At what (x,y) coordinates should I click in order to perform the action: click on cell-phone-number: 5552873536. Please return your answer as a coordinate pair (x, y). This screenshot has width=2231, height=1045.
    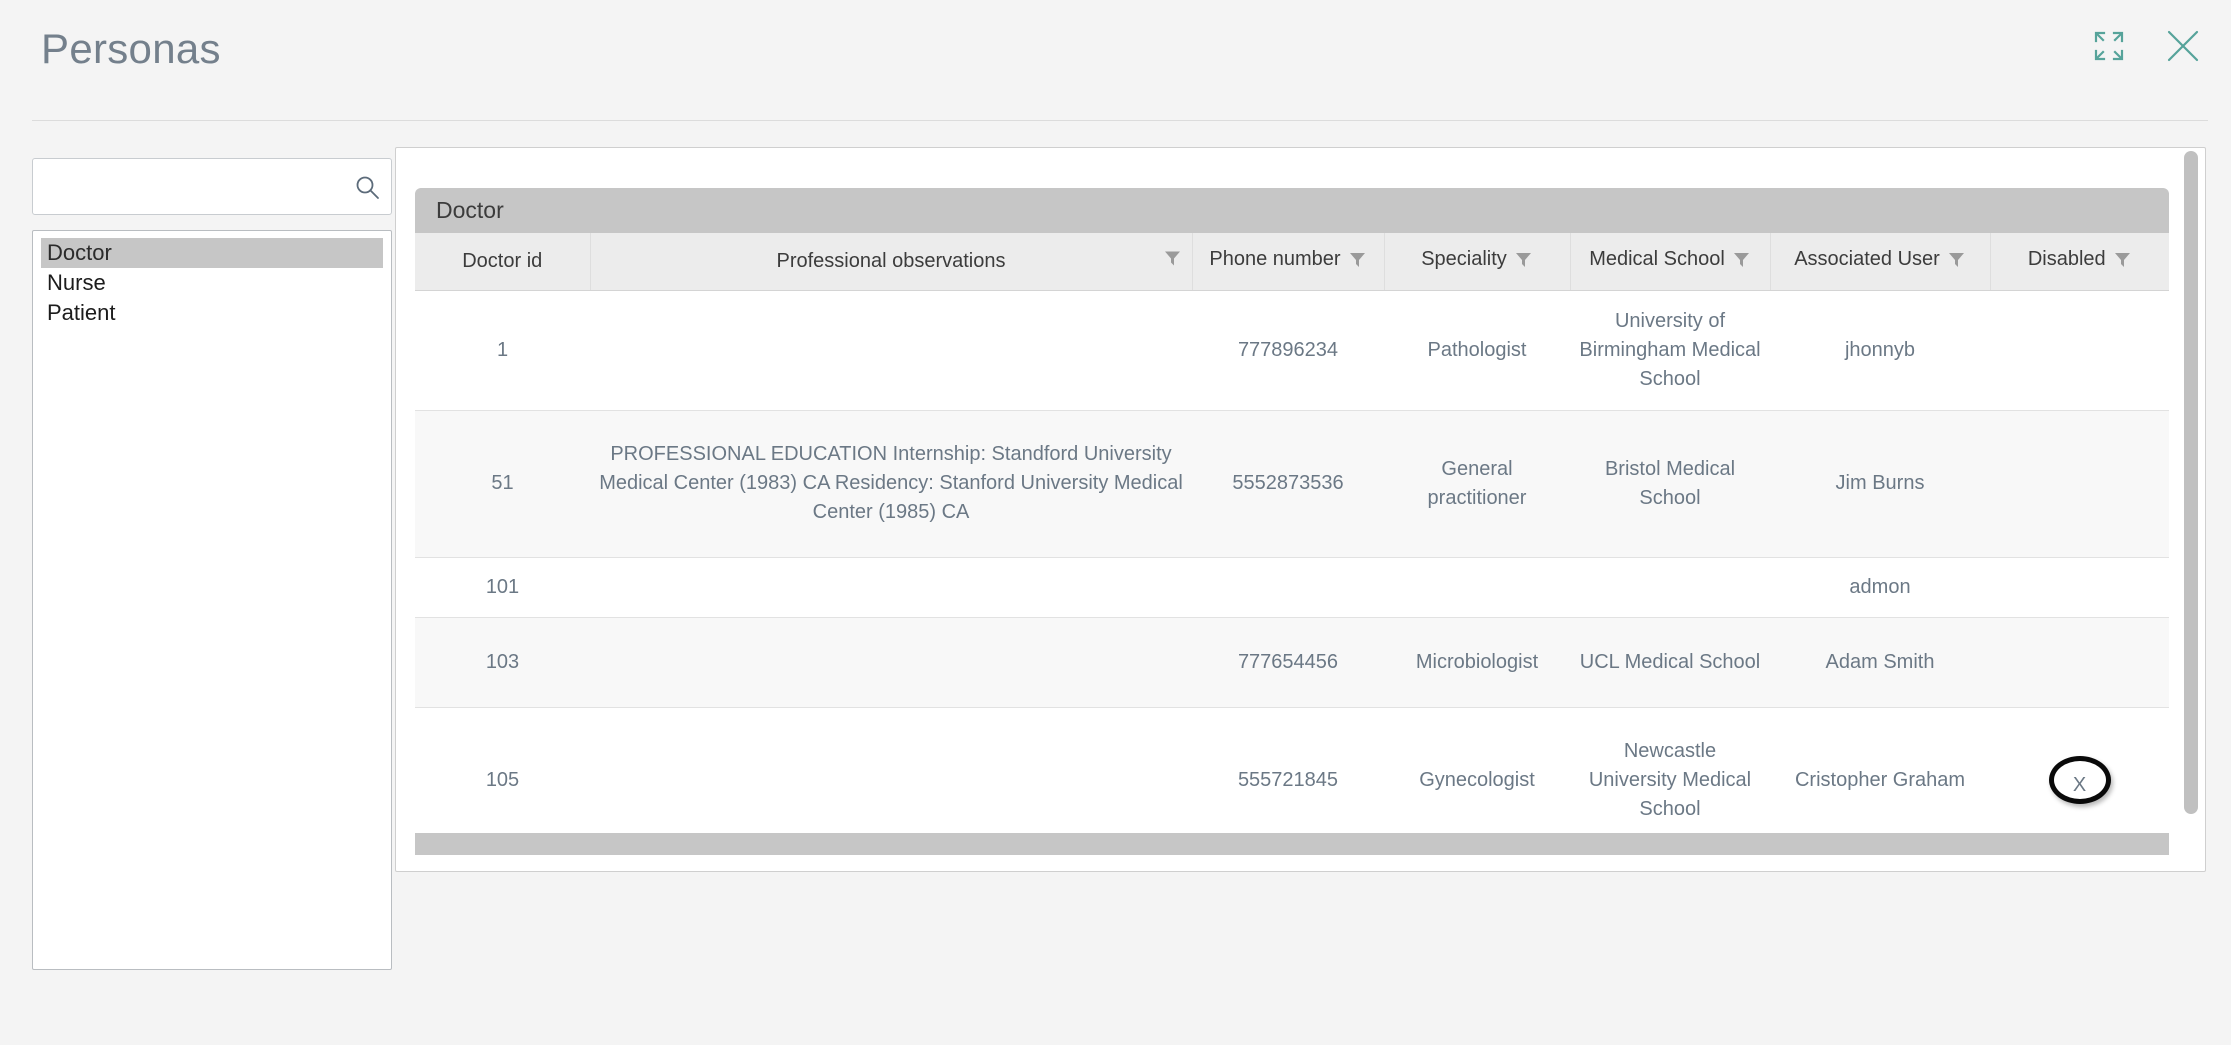
    Looking at the image, I should click on (1288, 484).